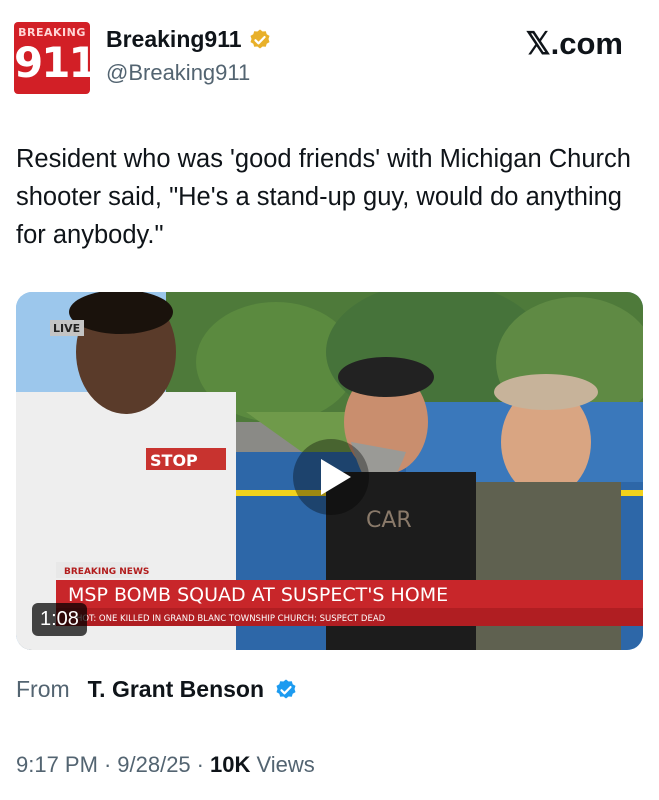 Image resolution: width=659 pixels, height=800 pixels. I want to click on video-source: From T. Grant Benson, so click(157, 689).